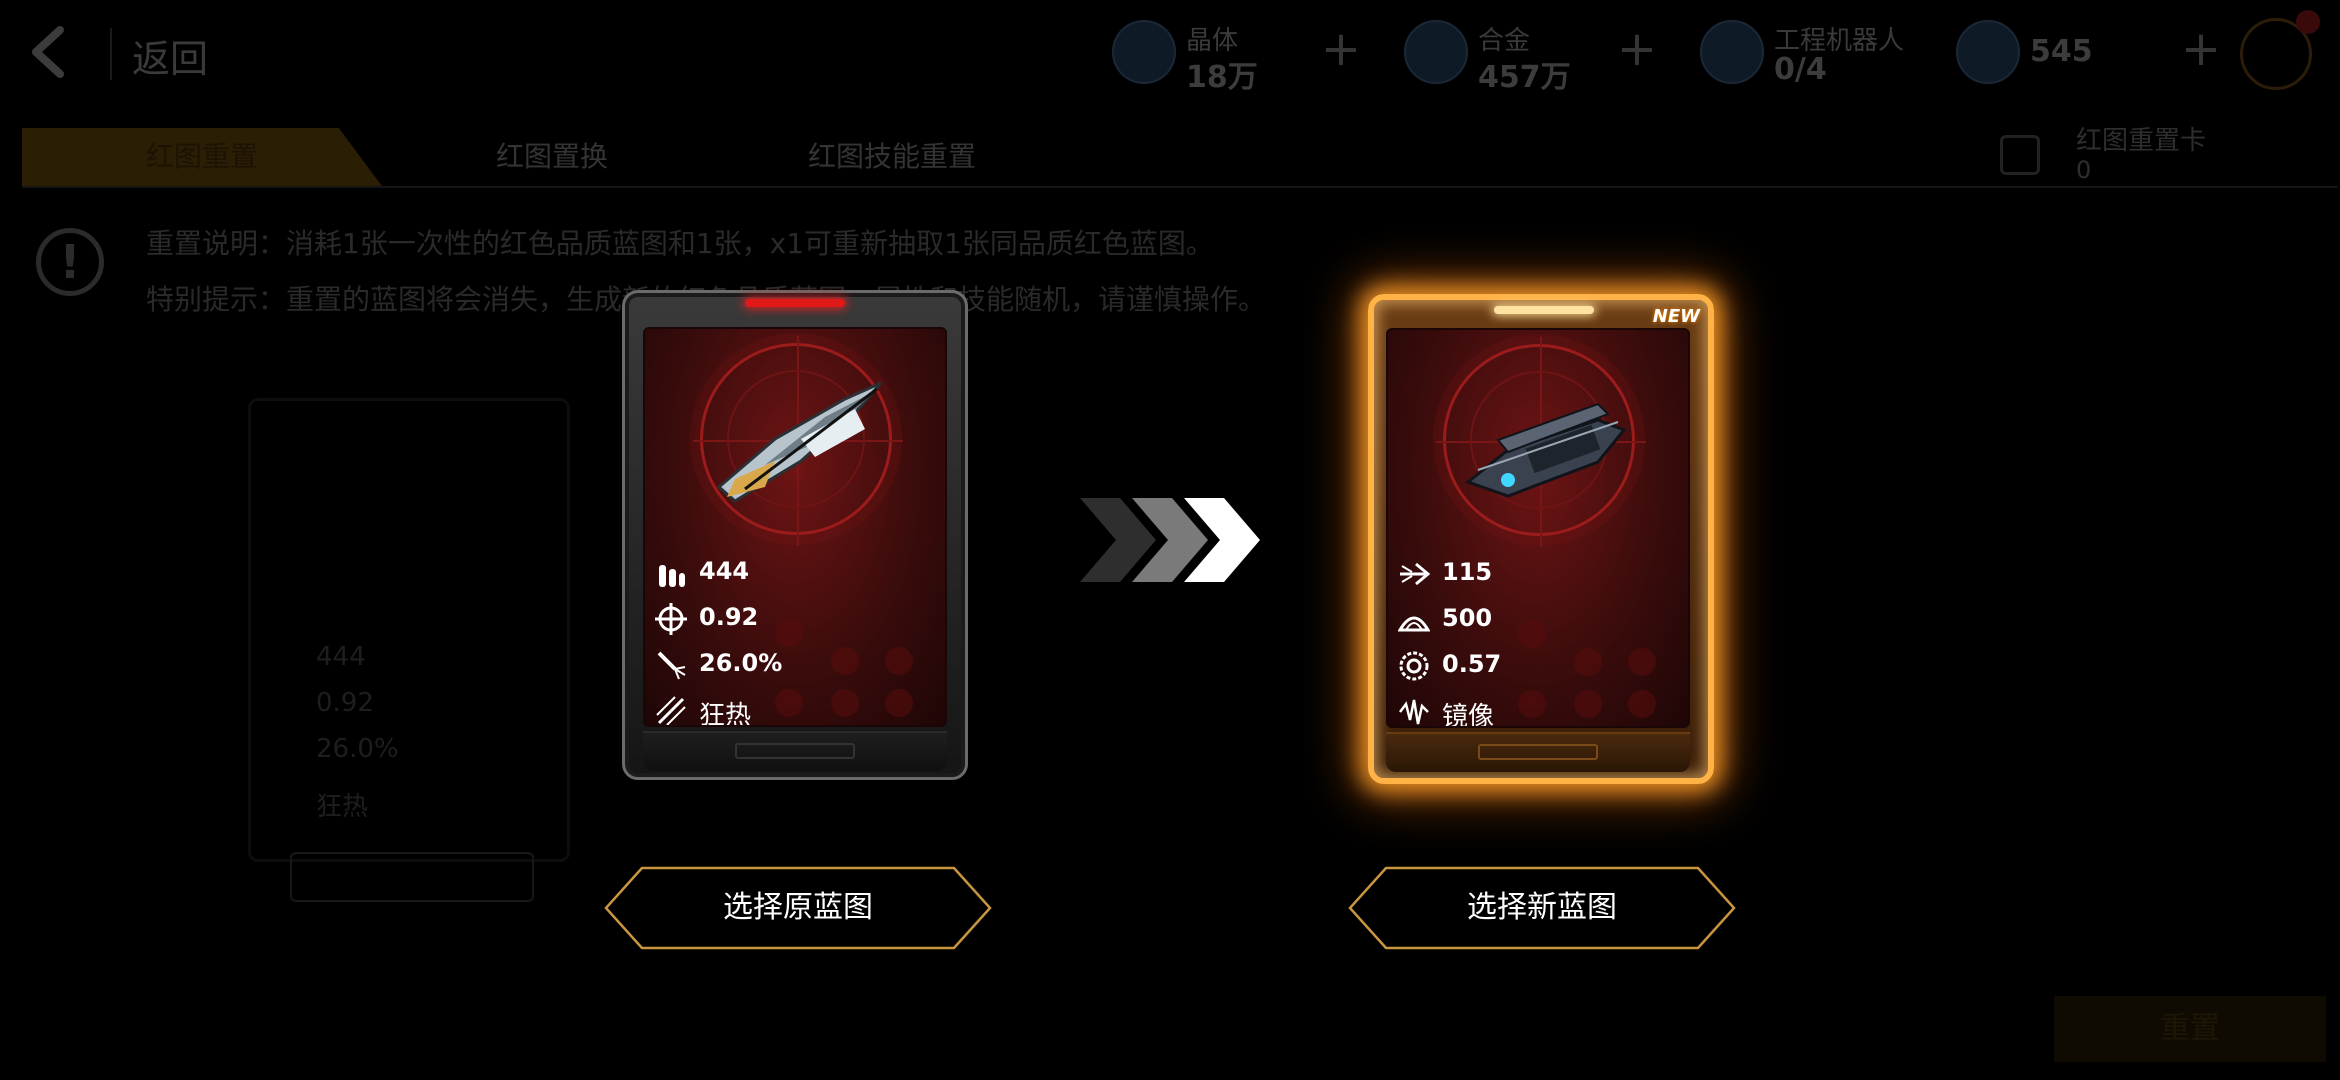  I want to click on select-new-button: 选择新蓝图, so click(1542, 908).